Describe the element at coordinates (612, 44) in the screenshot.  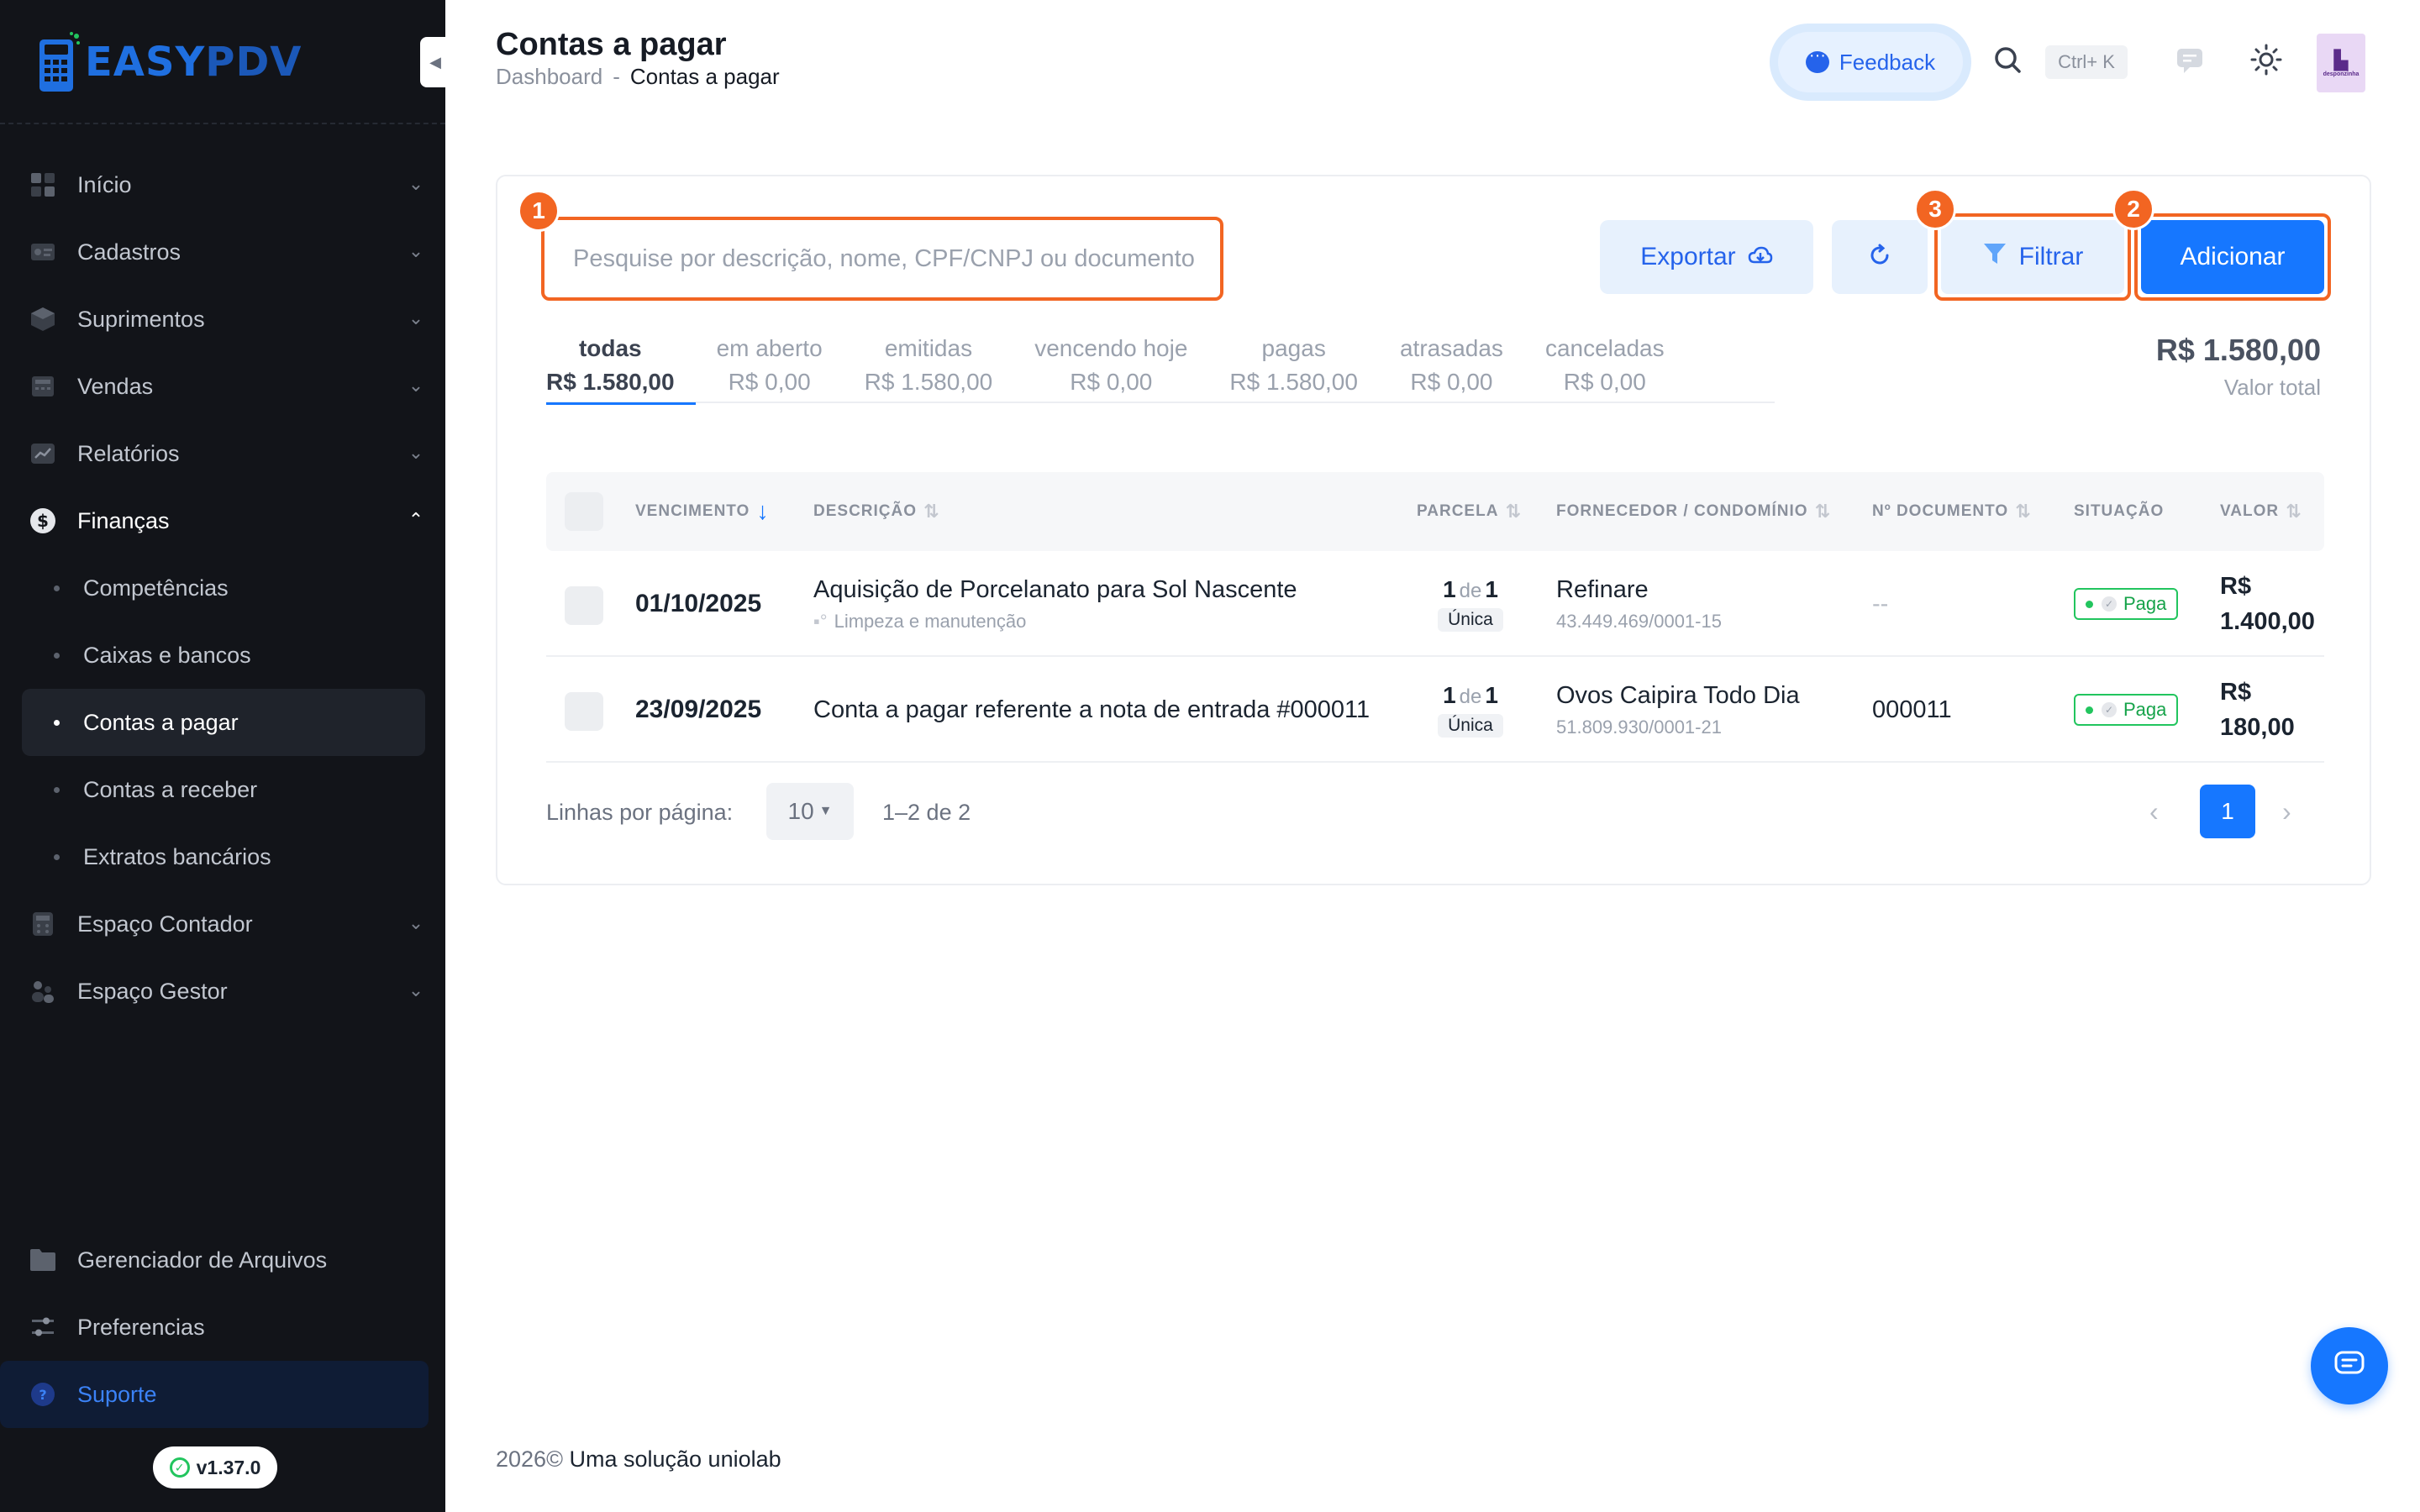
I see `page-title: Contas a pagar` at that location.